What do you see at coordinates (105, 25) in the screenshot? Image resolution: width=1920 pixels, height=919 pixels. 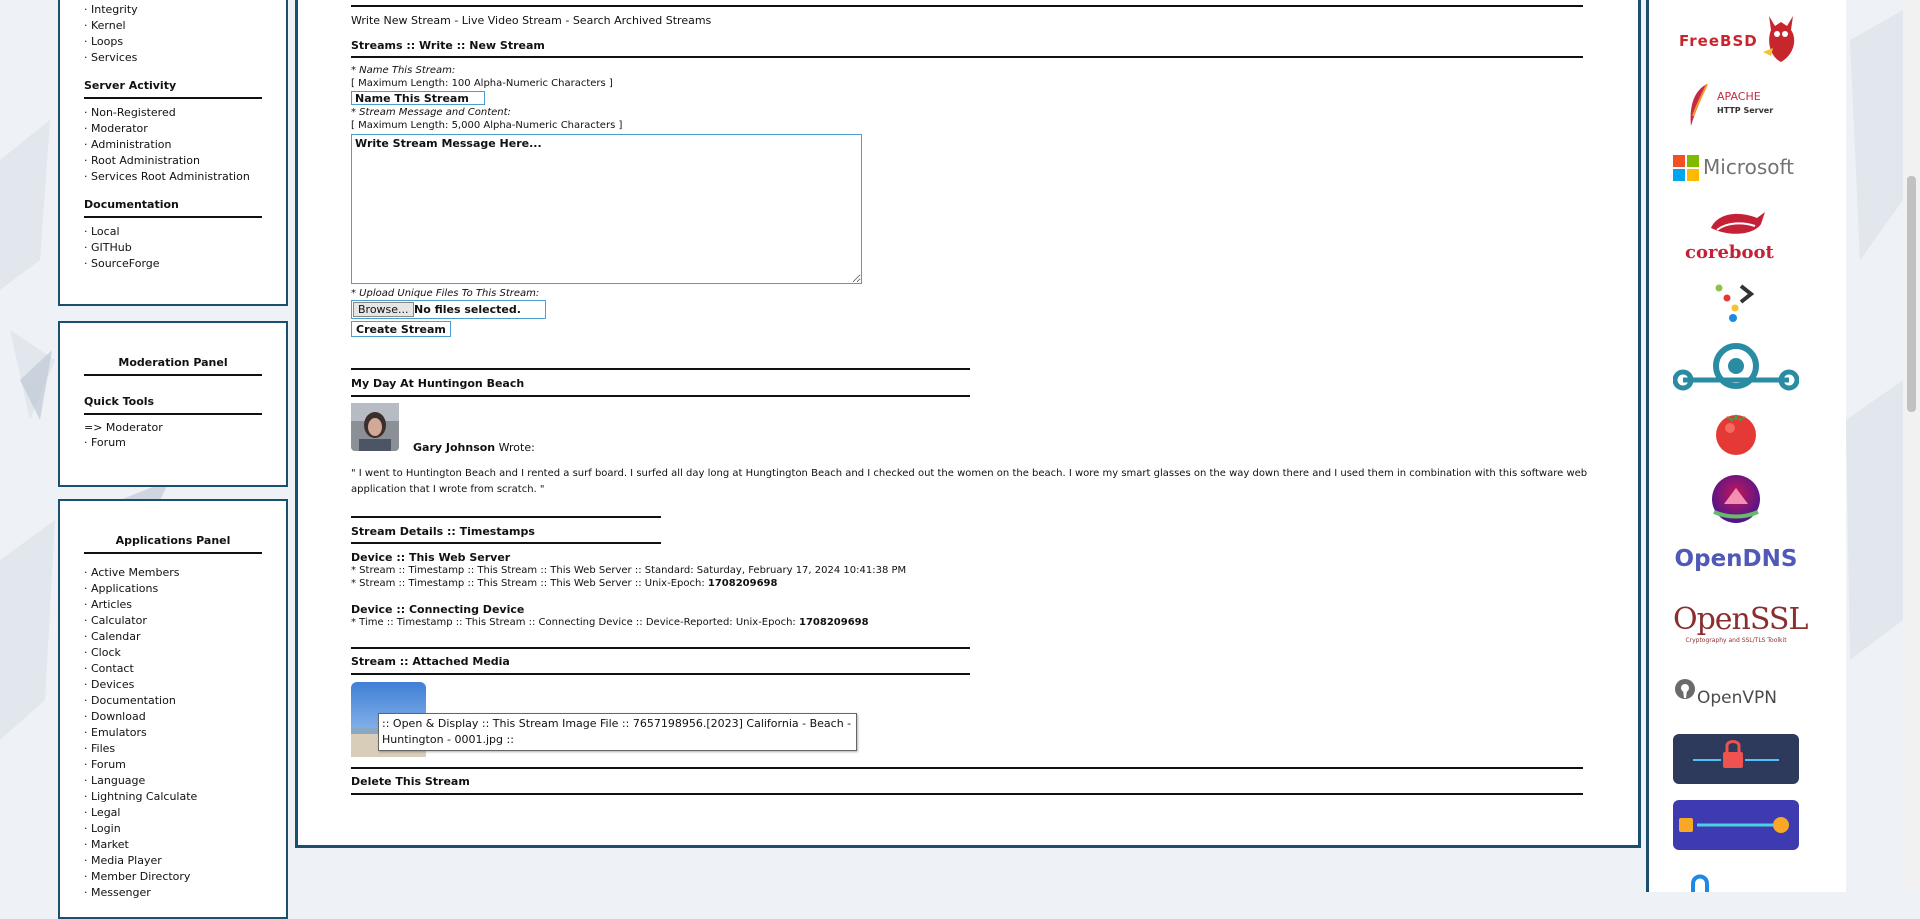 I see `sidebar-item-kernel: Kernel` at bounding box center [105, 25].